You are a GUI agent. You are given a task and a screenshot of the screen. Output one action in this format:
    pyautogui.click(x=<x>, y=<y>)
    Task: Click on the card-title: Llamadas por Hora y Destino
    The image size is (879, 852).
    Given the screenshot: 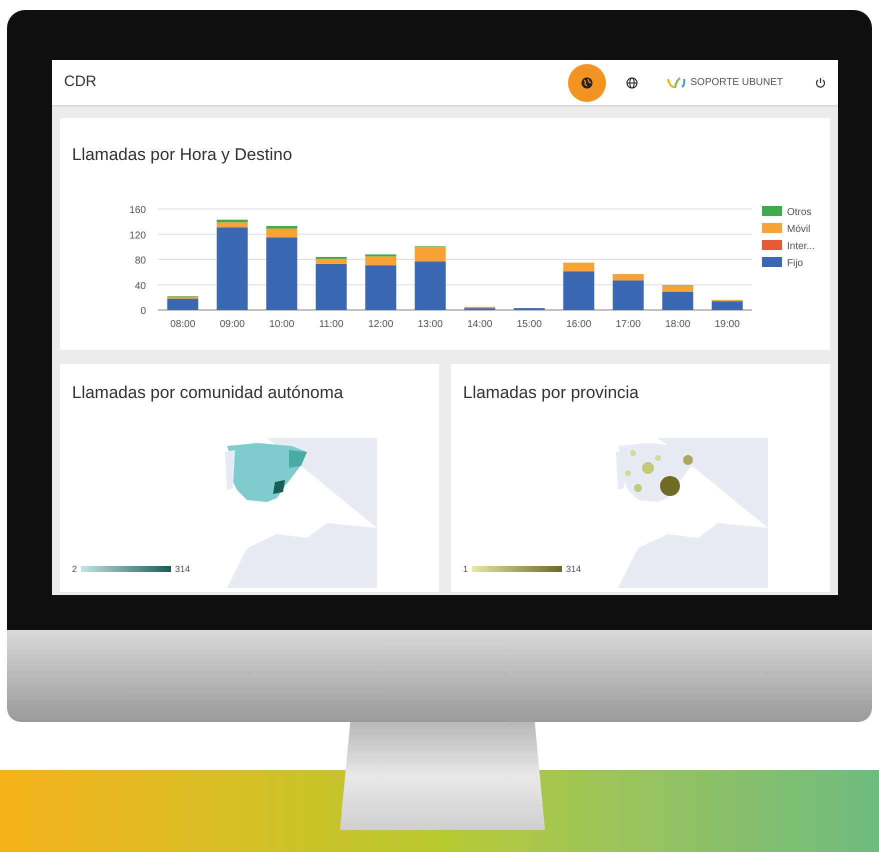 What is the action you would take?
    pyautogui.click(x=182, y=155)
    